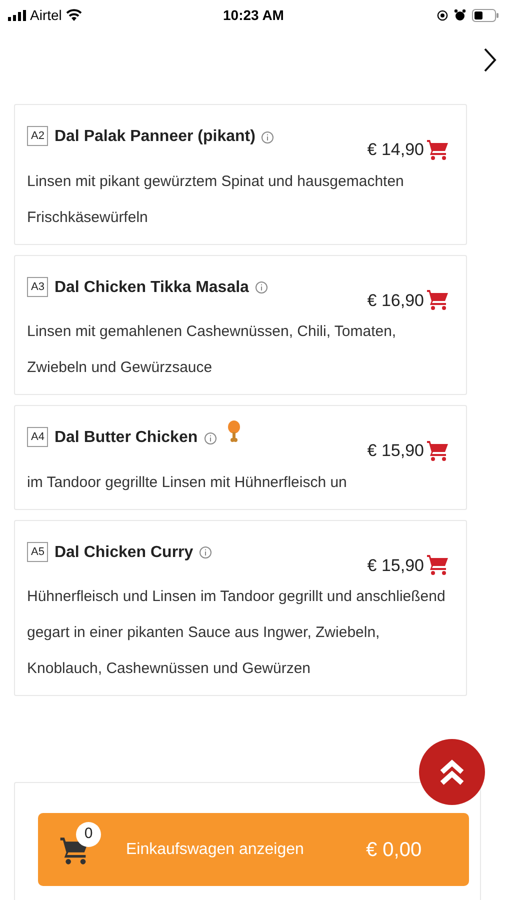  I want to click on dish-name: Dal Palak Panneer (pikant), so click(155, 137).